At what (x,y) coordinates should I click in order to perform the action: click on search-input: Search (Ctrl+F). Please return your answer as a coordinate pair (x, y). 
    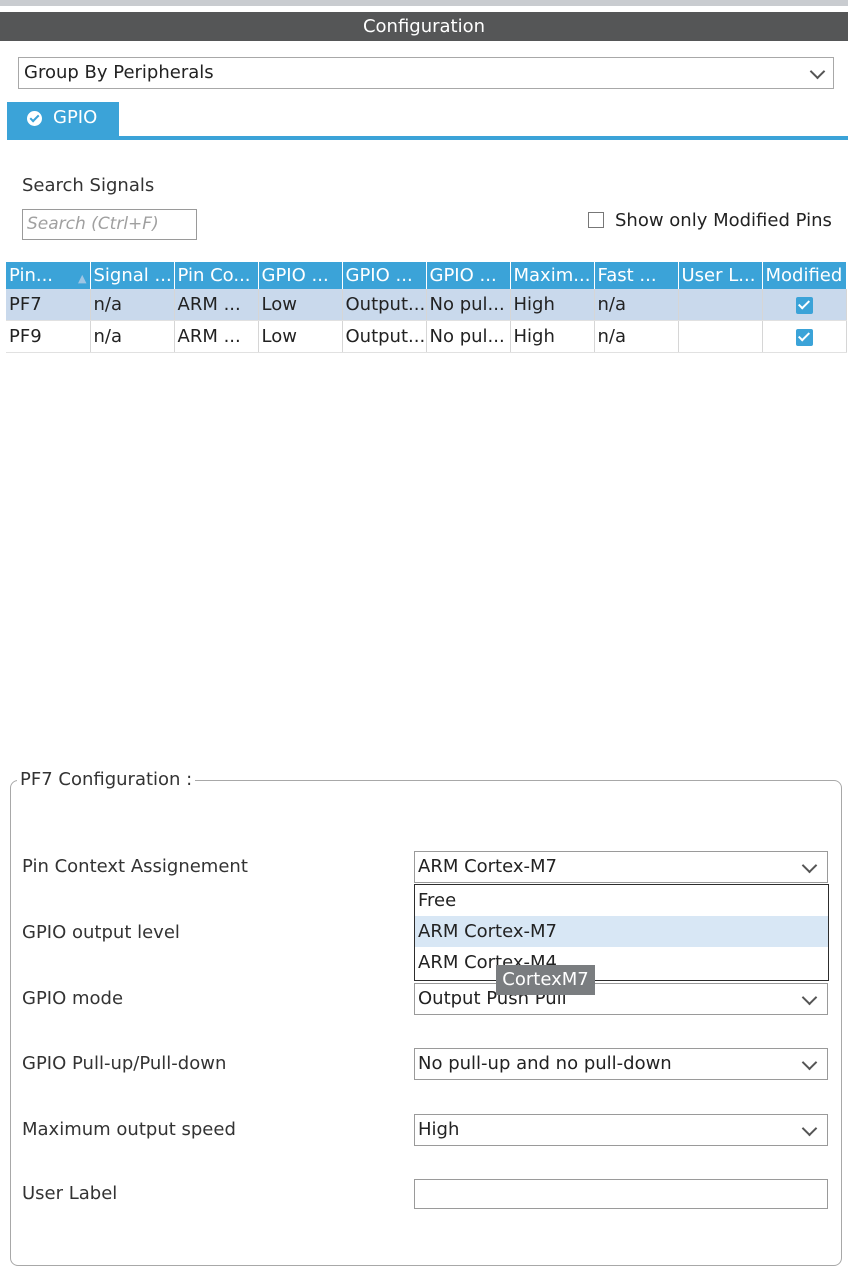
    Looking at the image, I should click on (109, 224).